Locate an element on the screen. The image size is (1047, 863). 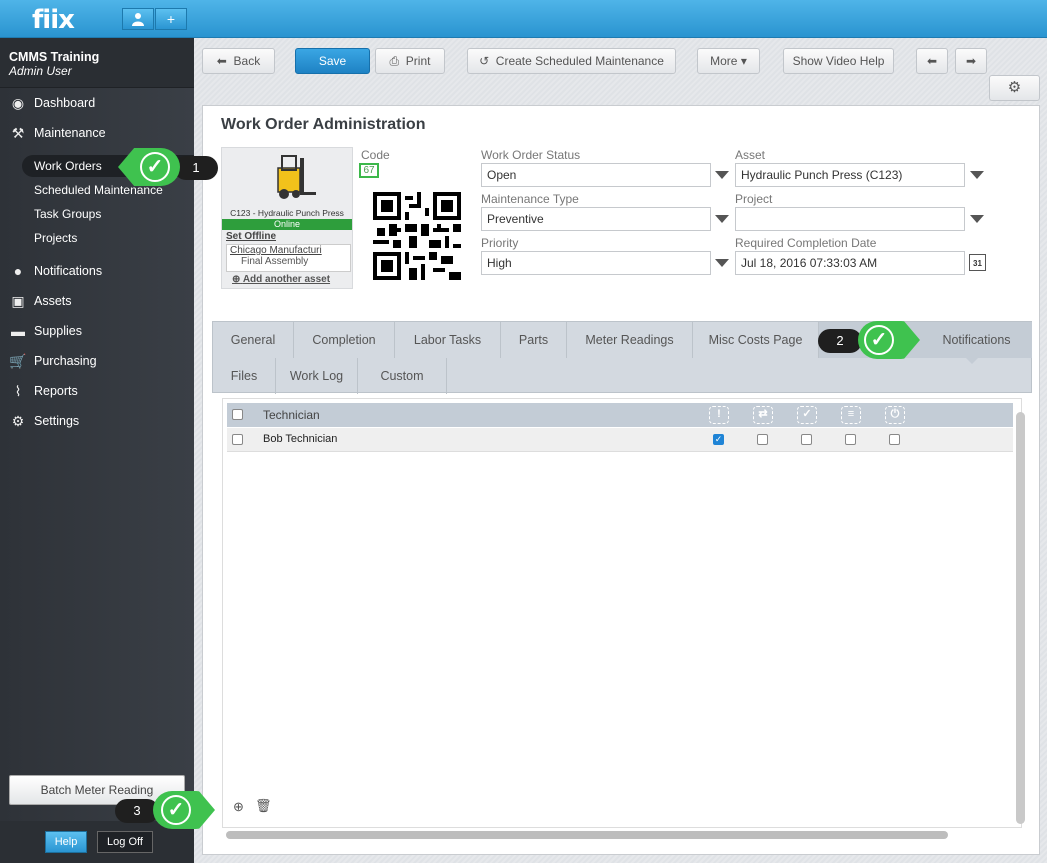
project-select is located at coordinates (850, 219).